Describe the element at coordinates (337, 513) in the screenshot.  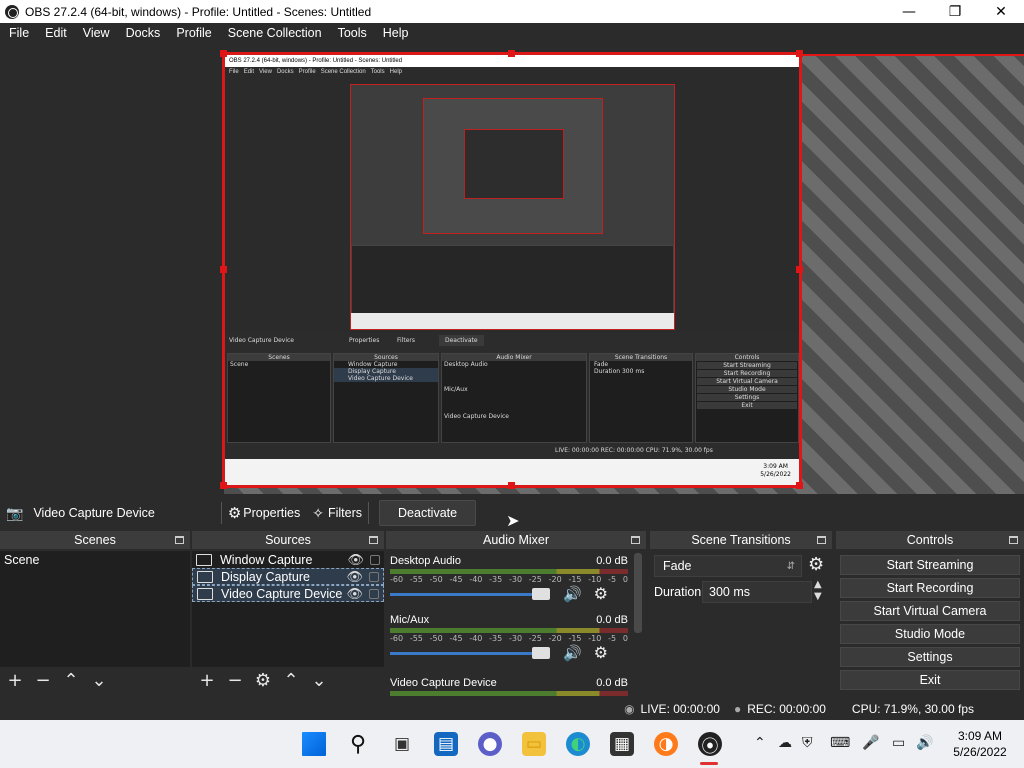
I see `filters-button: ✧ Filters` at that location.